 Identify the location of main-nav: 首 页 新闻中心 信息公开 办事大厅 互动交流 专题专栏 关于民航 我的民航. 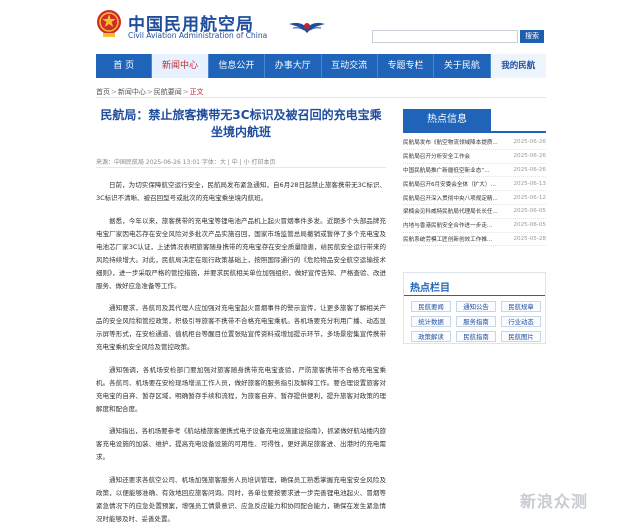
(321, 66).